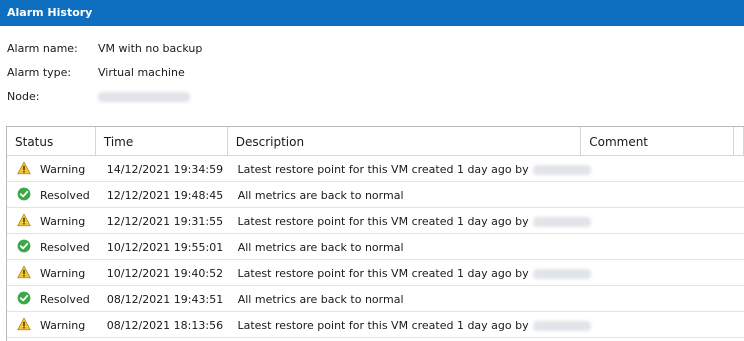 The image size is (744, 341). Describe the element at coordinates (144, 97) in the screenshot. I see `node-value-redacted` at that location.